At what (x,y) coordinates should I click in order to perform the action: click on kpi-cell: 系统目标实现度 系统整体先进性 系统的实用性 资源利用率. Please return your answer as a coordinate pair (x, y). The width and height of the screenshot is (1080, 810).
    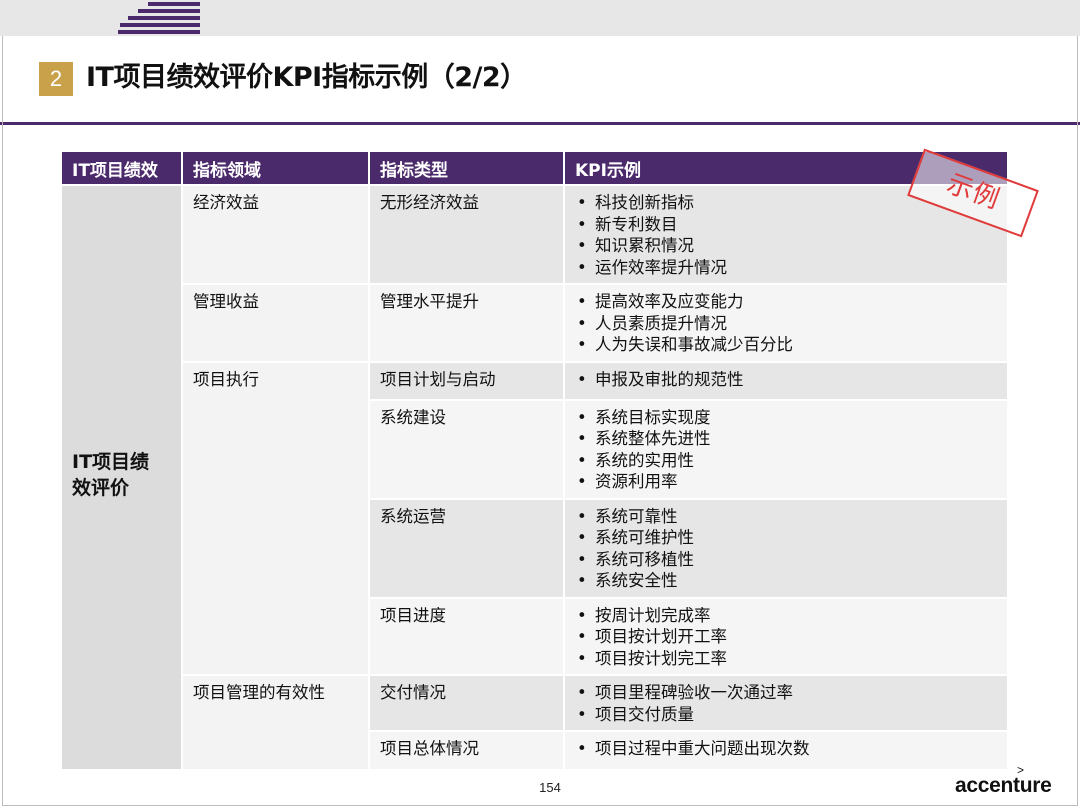
    Looking at the image, I should click on (785, 448).